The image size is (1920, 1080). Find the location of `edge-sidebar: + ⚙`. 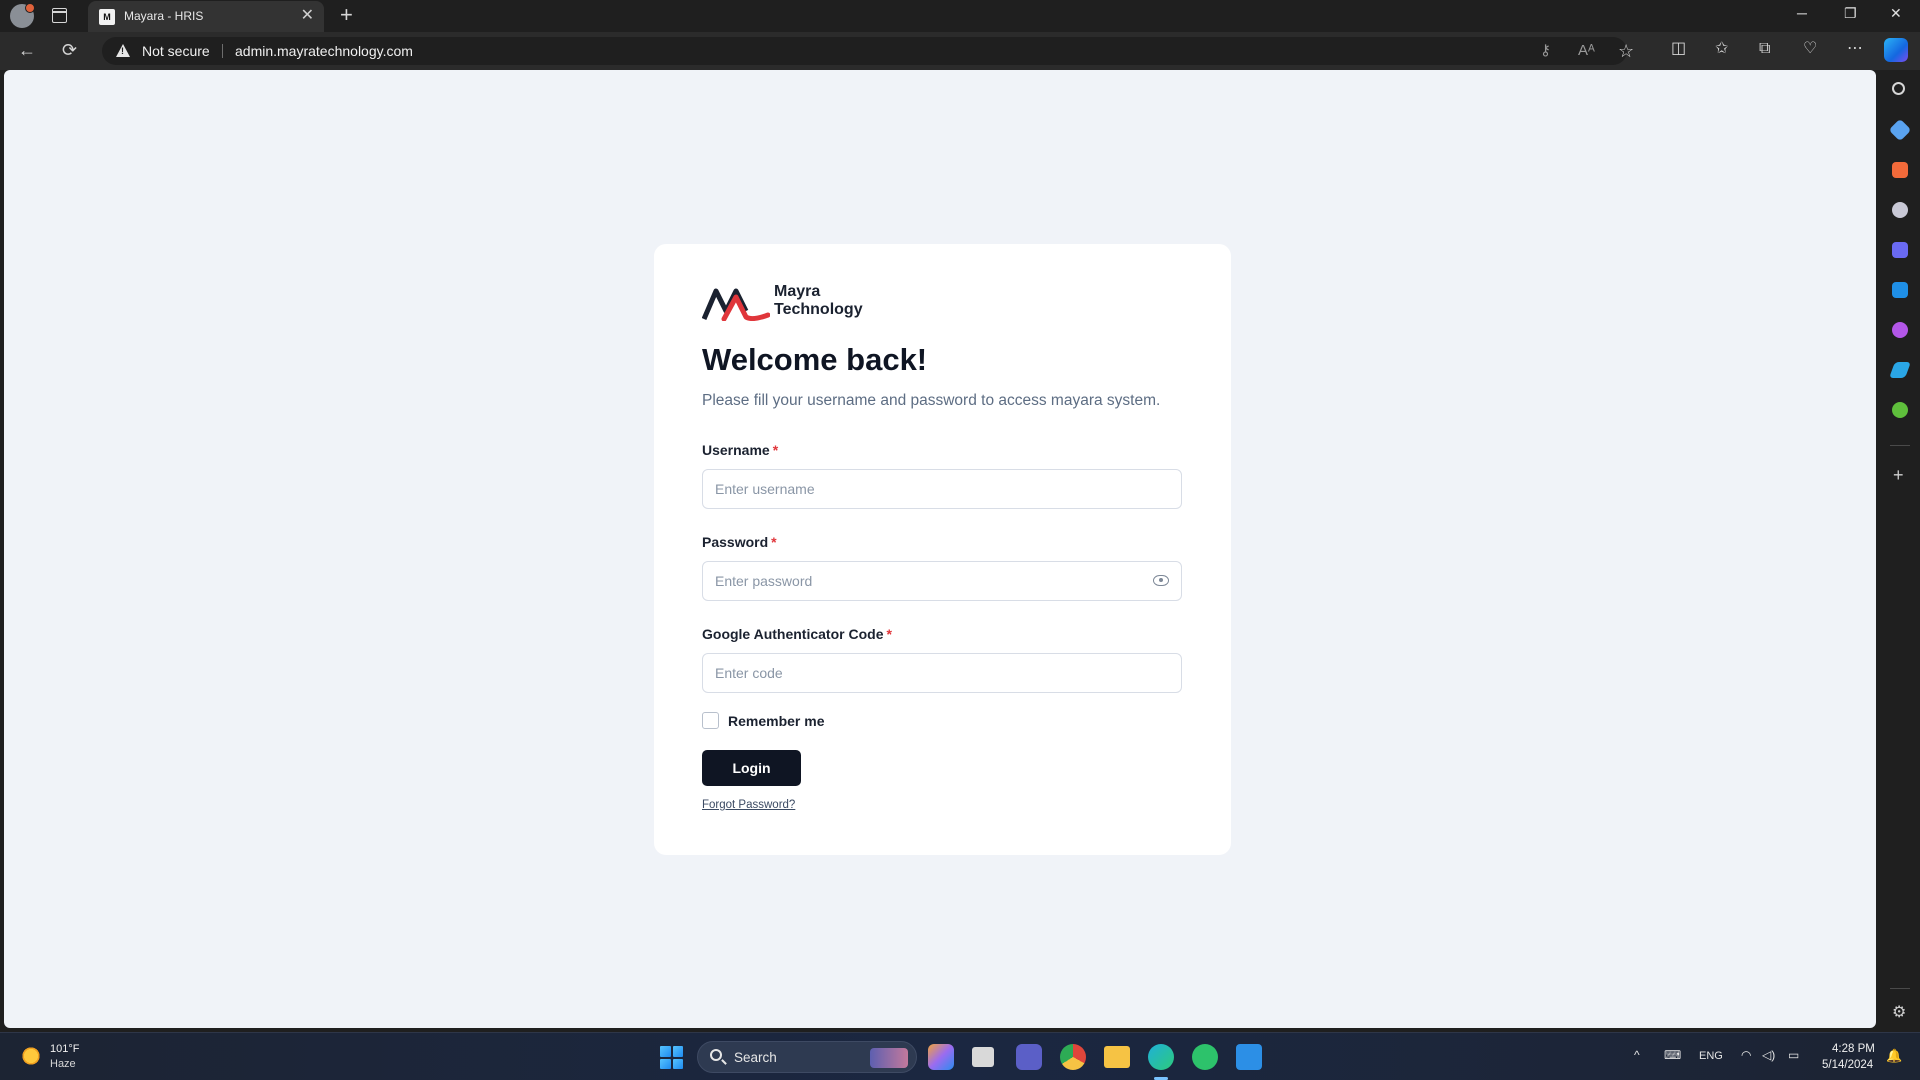

edge-sidebar: + ⚙ is located at coordinates (1900, 551).